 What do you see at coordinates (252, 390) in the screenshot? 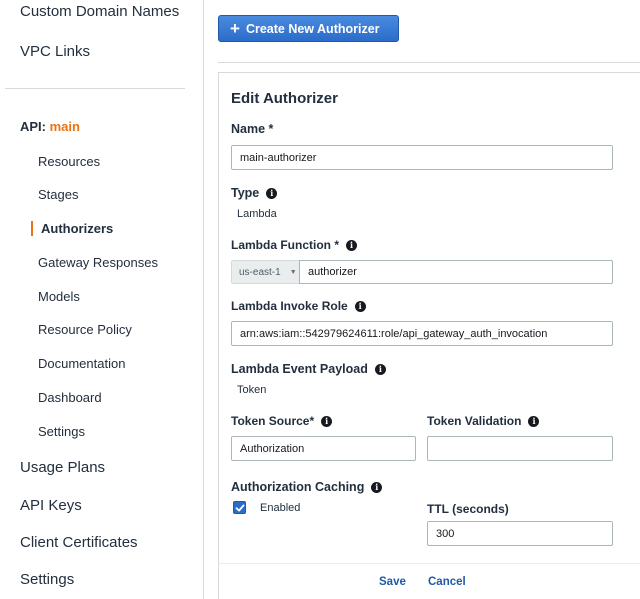
I see `event-payload-value: Token` at bounding box center [252, 390].